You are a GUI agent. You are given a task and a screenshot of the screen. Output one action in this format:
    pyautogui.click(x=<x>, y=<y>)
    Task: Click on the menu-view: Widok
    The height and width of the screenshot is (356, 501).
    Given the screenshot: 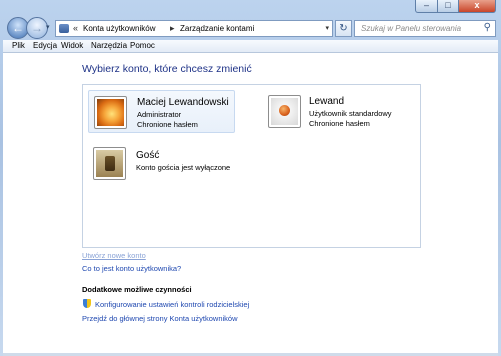 What is the action you would take?
    pyautogui.click(x=72, y=45)
    